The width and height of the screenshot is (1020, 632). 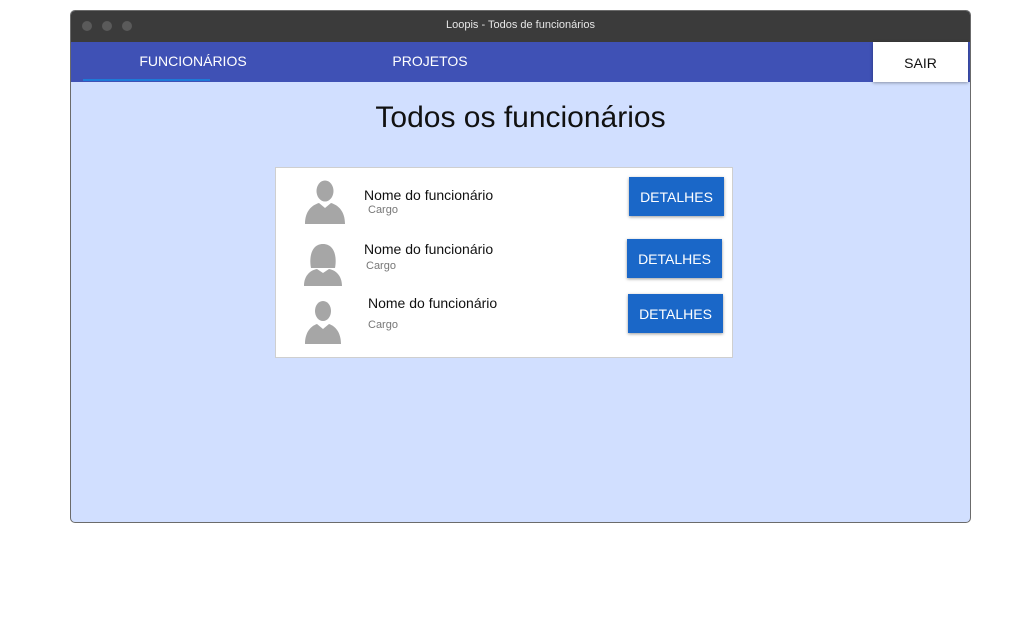 What do you see at coordinates (430, 62) in the screenshot?
I see `tab-projetos: PROJETOS` at bounding box center [430, 62].